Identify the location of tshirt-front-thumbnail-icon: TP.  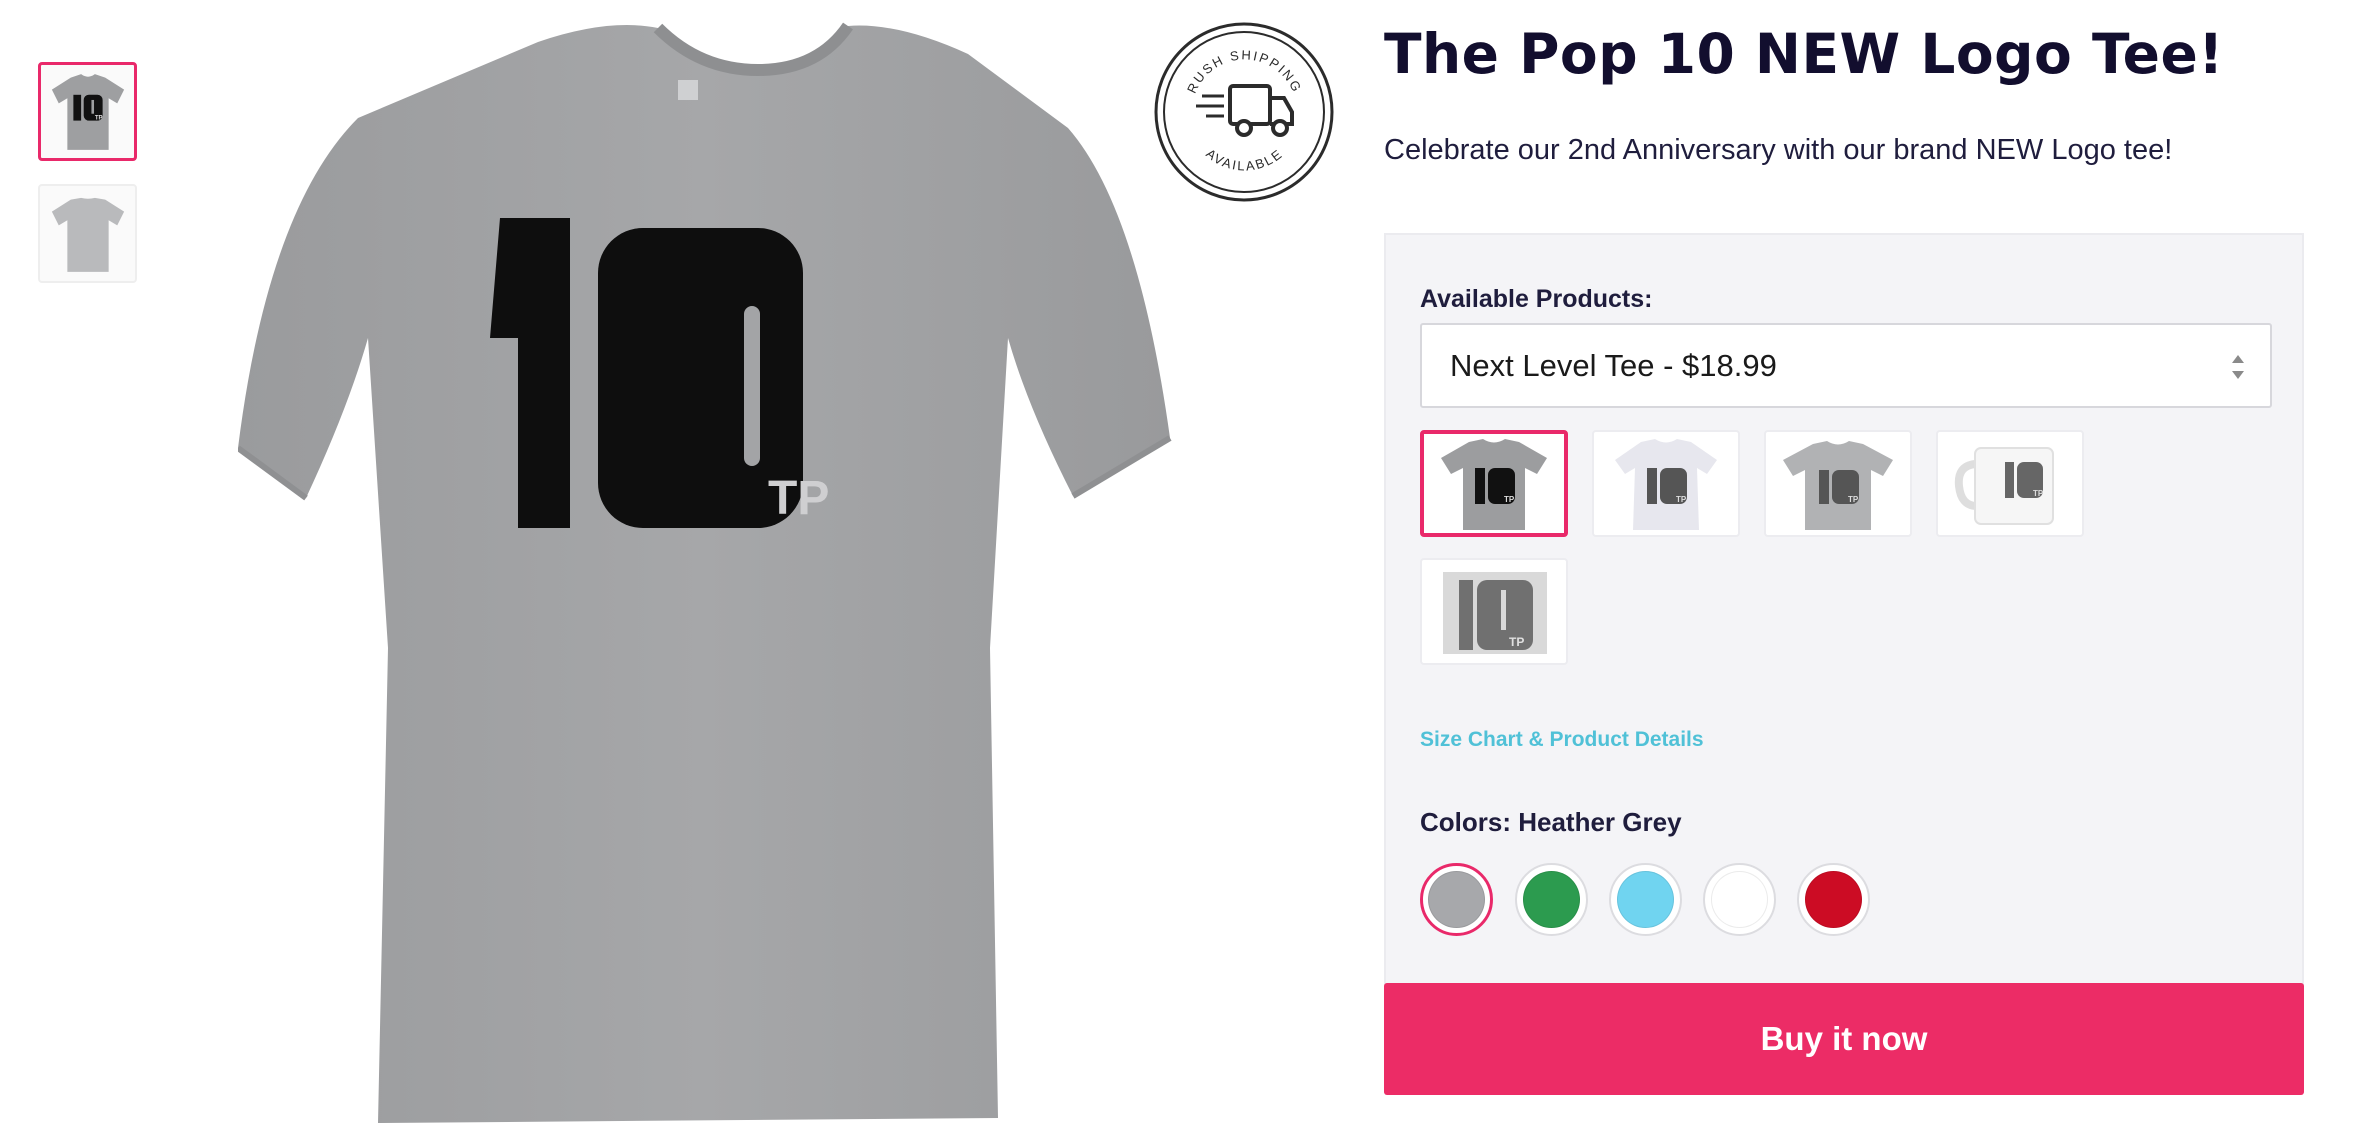
(87, 111).